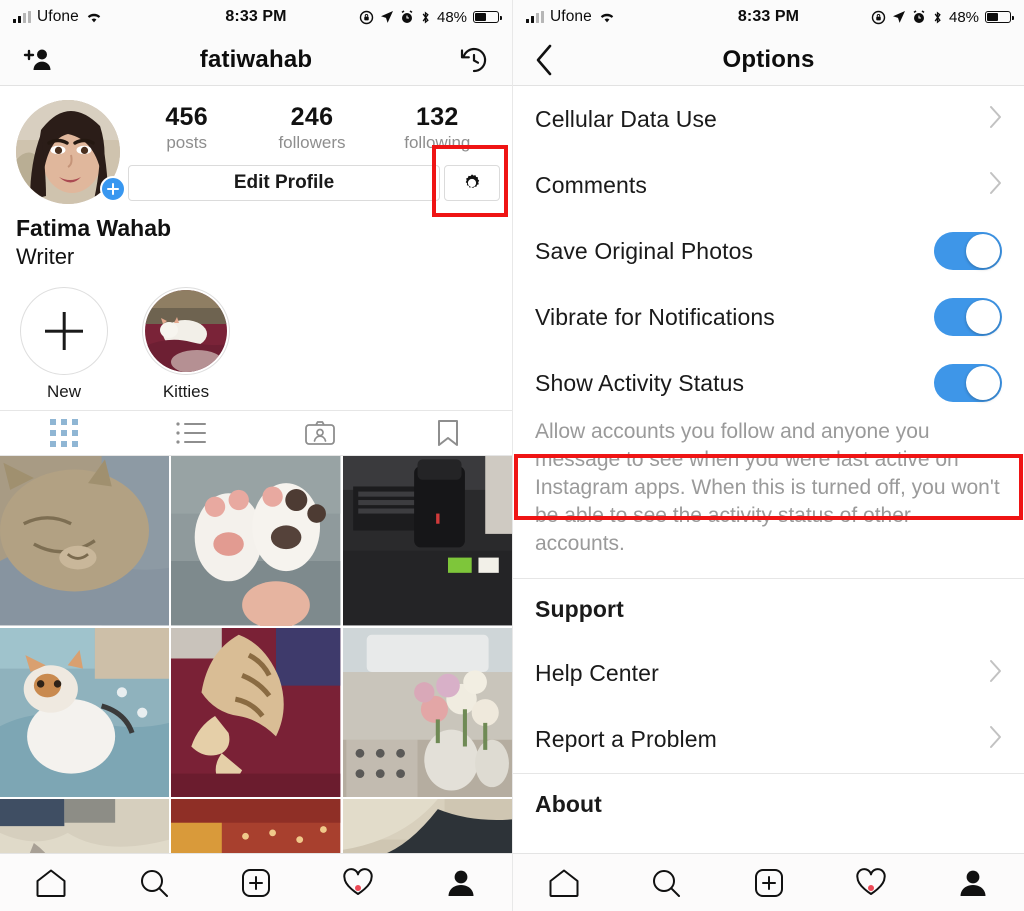  I want to click on battery-percent: 48%, so click(964, 17).